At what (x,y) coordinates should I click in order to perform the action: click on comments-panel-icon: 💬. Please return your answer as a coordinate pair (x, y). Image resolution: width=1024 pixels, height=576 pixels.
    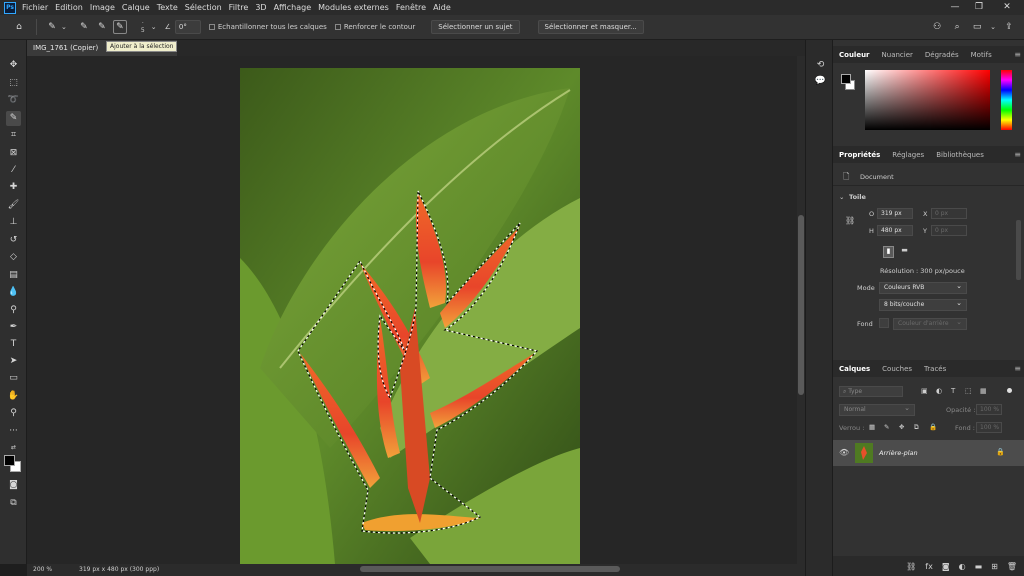
    Looking at the image, I should click on (820, 81).